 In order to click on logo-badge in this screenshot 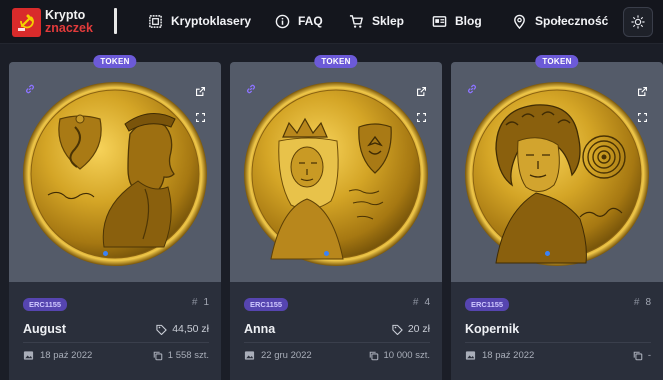, I will do `click(26, 22)`.